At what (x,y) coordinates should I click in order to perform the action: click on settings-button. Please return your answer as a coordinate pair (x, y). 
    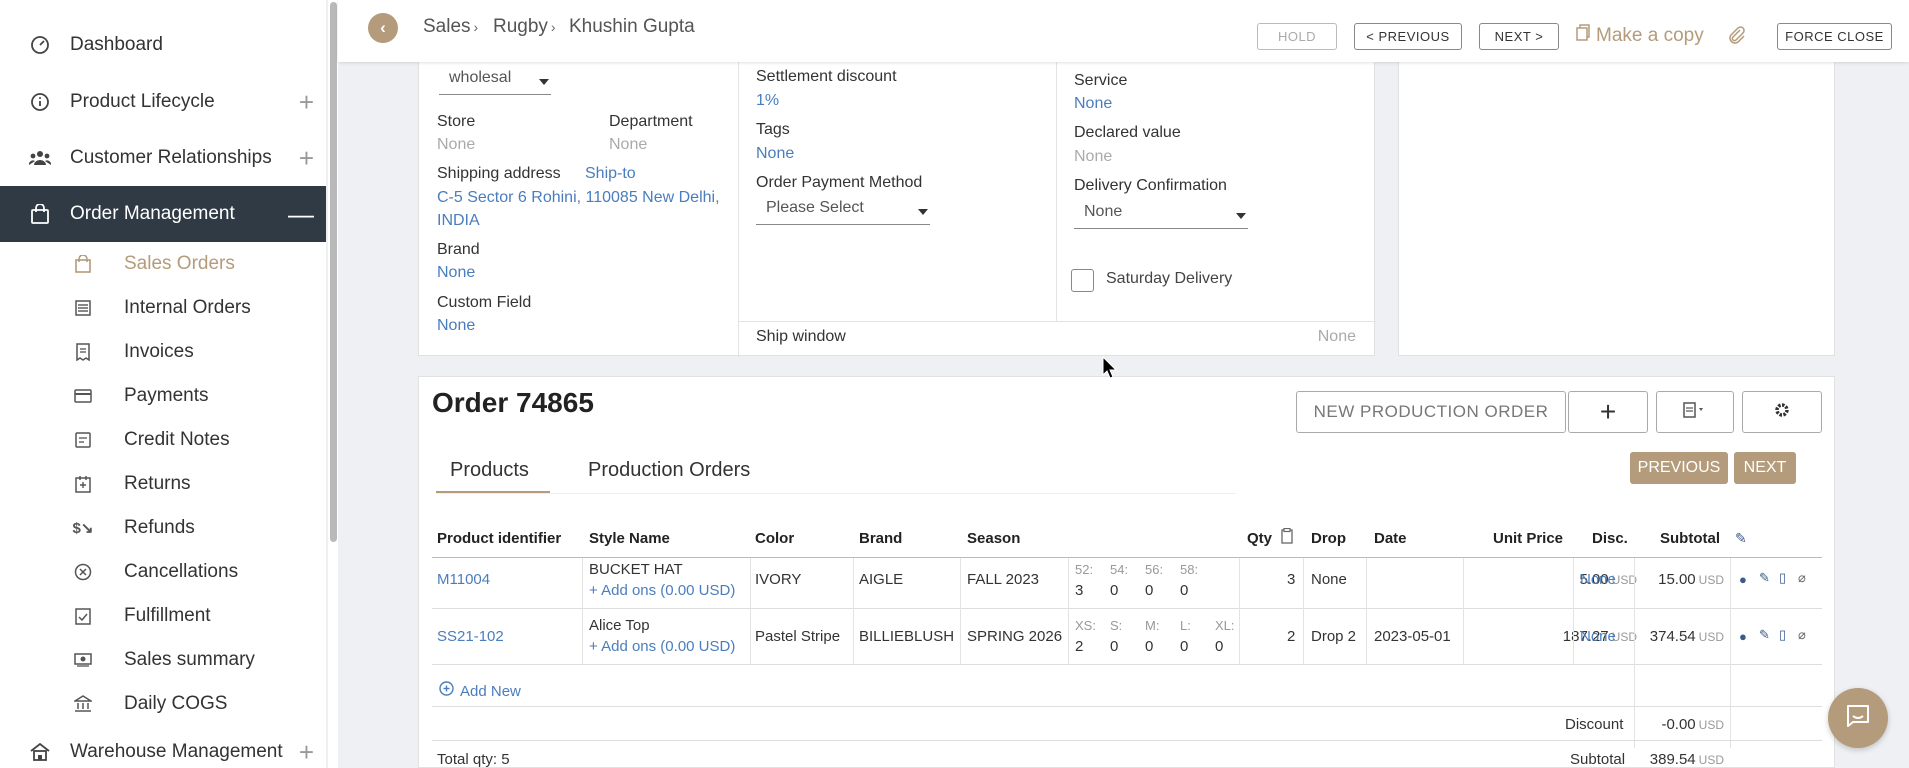
    Looking at the image, I should click on (1782, 412).